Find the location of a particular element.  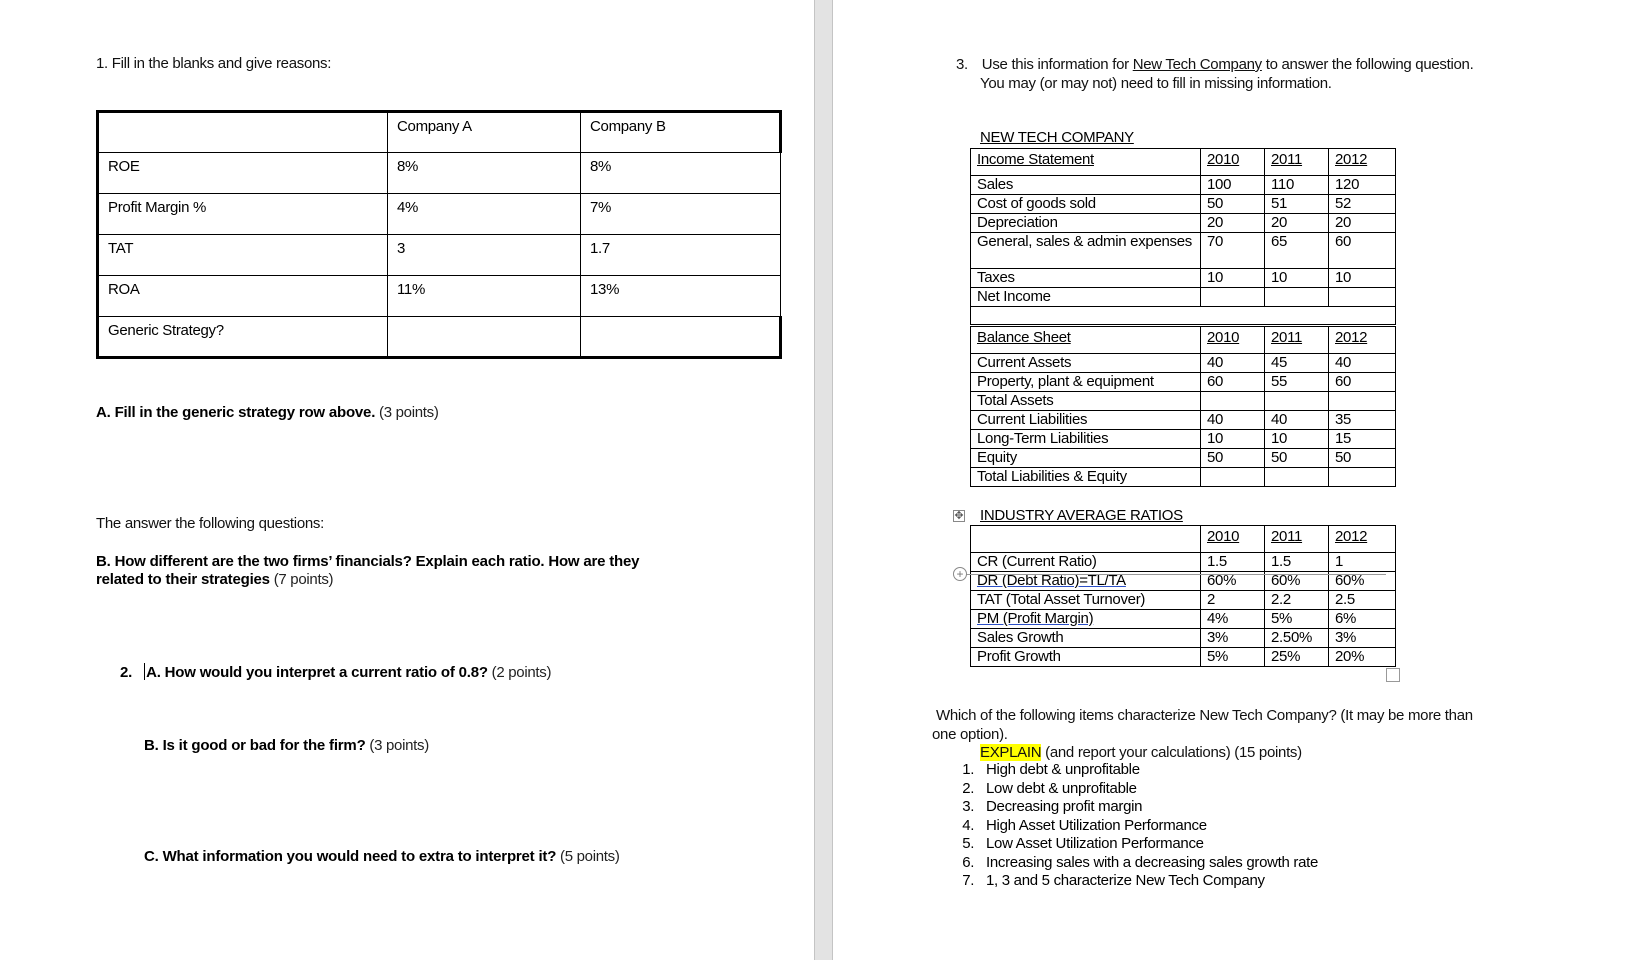

table-cell: 20 is located at coordinates (1296, 223).